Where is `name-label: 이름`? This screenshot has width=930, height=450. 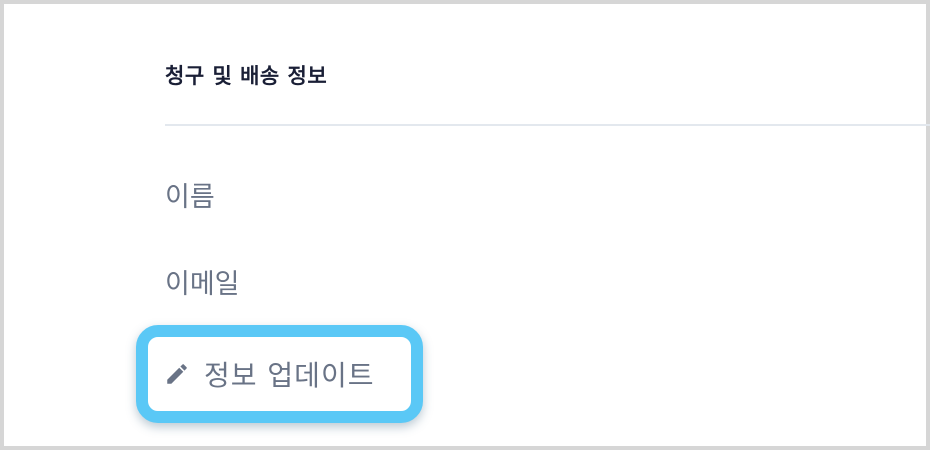 name-label: 이름 is located at coordinates (190, 197).